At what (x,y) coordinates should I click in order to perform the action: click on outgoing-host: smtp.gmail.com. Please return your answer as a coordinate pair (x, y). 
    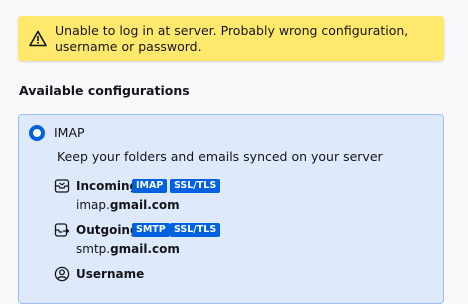
    Looking at the image, I should click on (128, 249).